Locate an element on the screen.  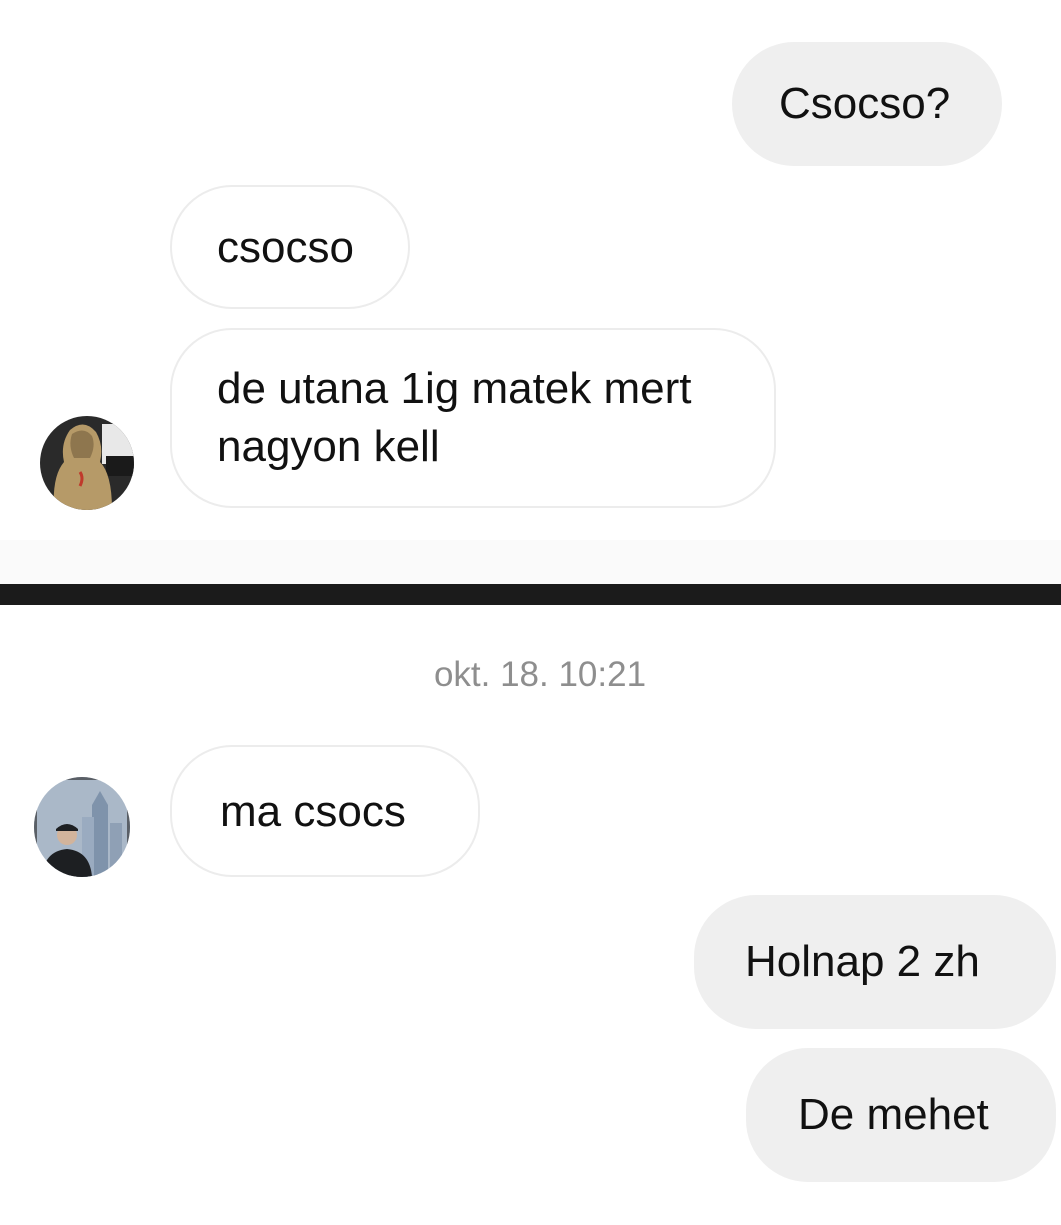
message-incoming: de utana 1ig matek mert nagyon kell is located at coordinates (473, 418).